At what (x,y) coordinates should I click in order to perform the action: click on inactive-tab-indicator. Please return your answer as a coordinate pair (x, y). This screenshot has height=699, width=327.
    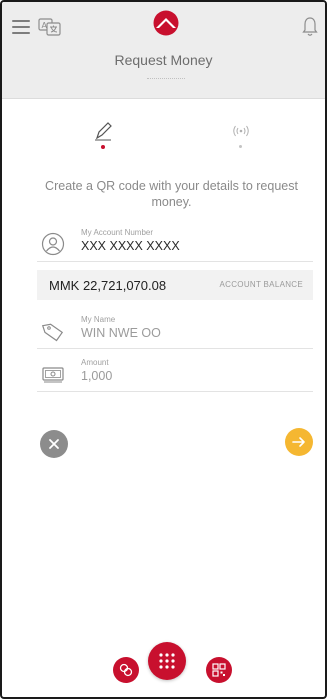
    Looking at the image, I should click on (240, 146).